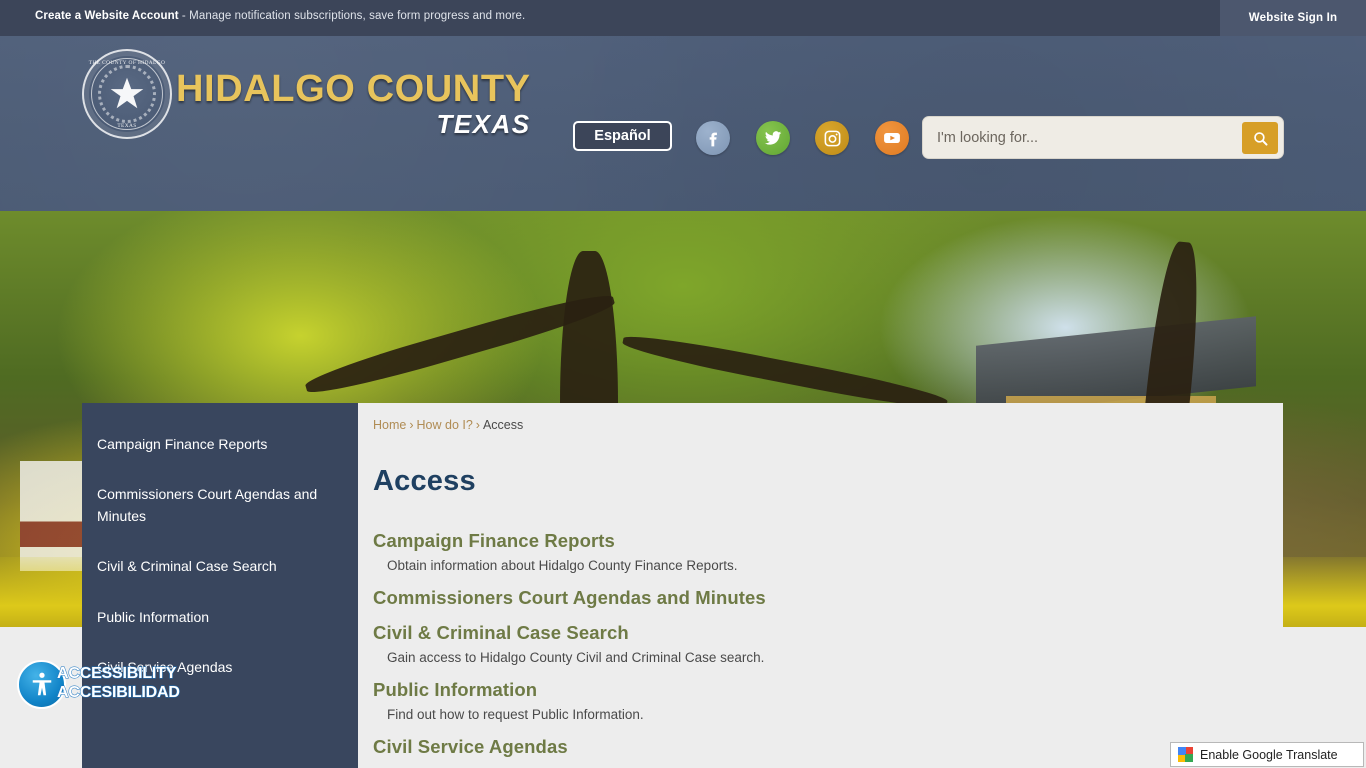 This screenshot has width=1366, height=768. Describe the element at coordinates (119, 693) in the screenshot. I see `accessibility-label-es: ACCESIBILIDAD` at that location.